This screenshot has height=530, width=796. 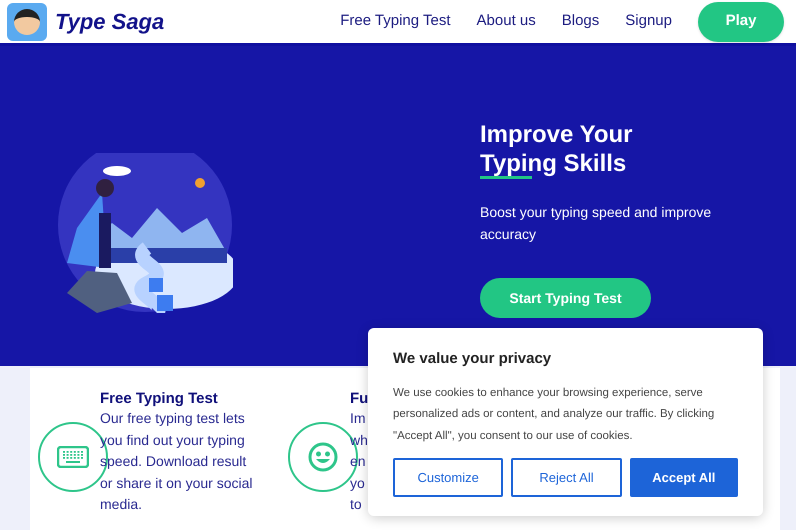 I want to click on hero-subtitle: Boost your typing speed and improve accuracy, so click(x=596, y=223).